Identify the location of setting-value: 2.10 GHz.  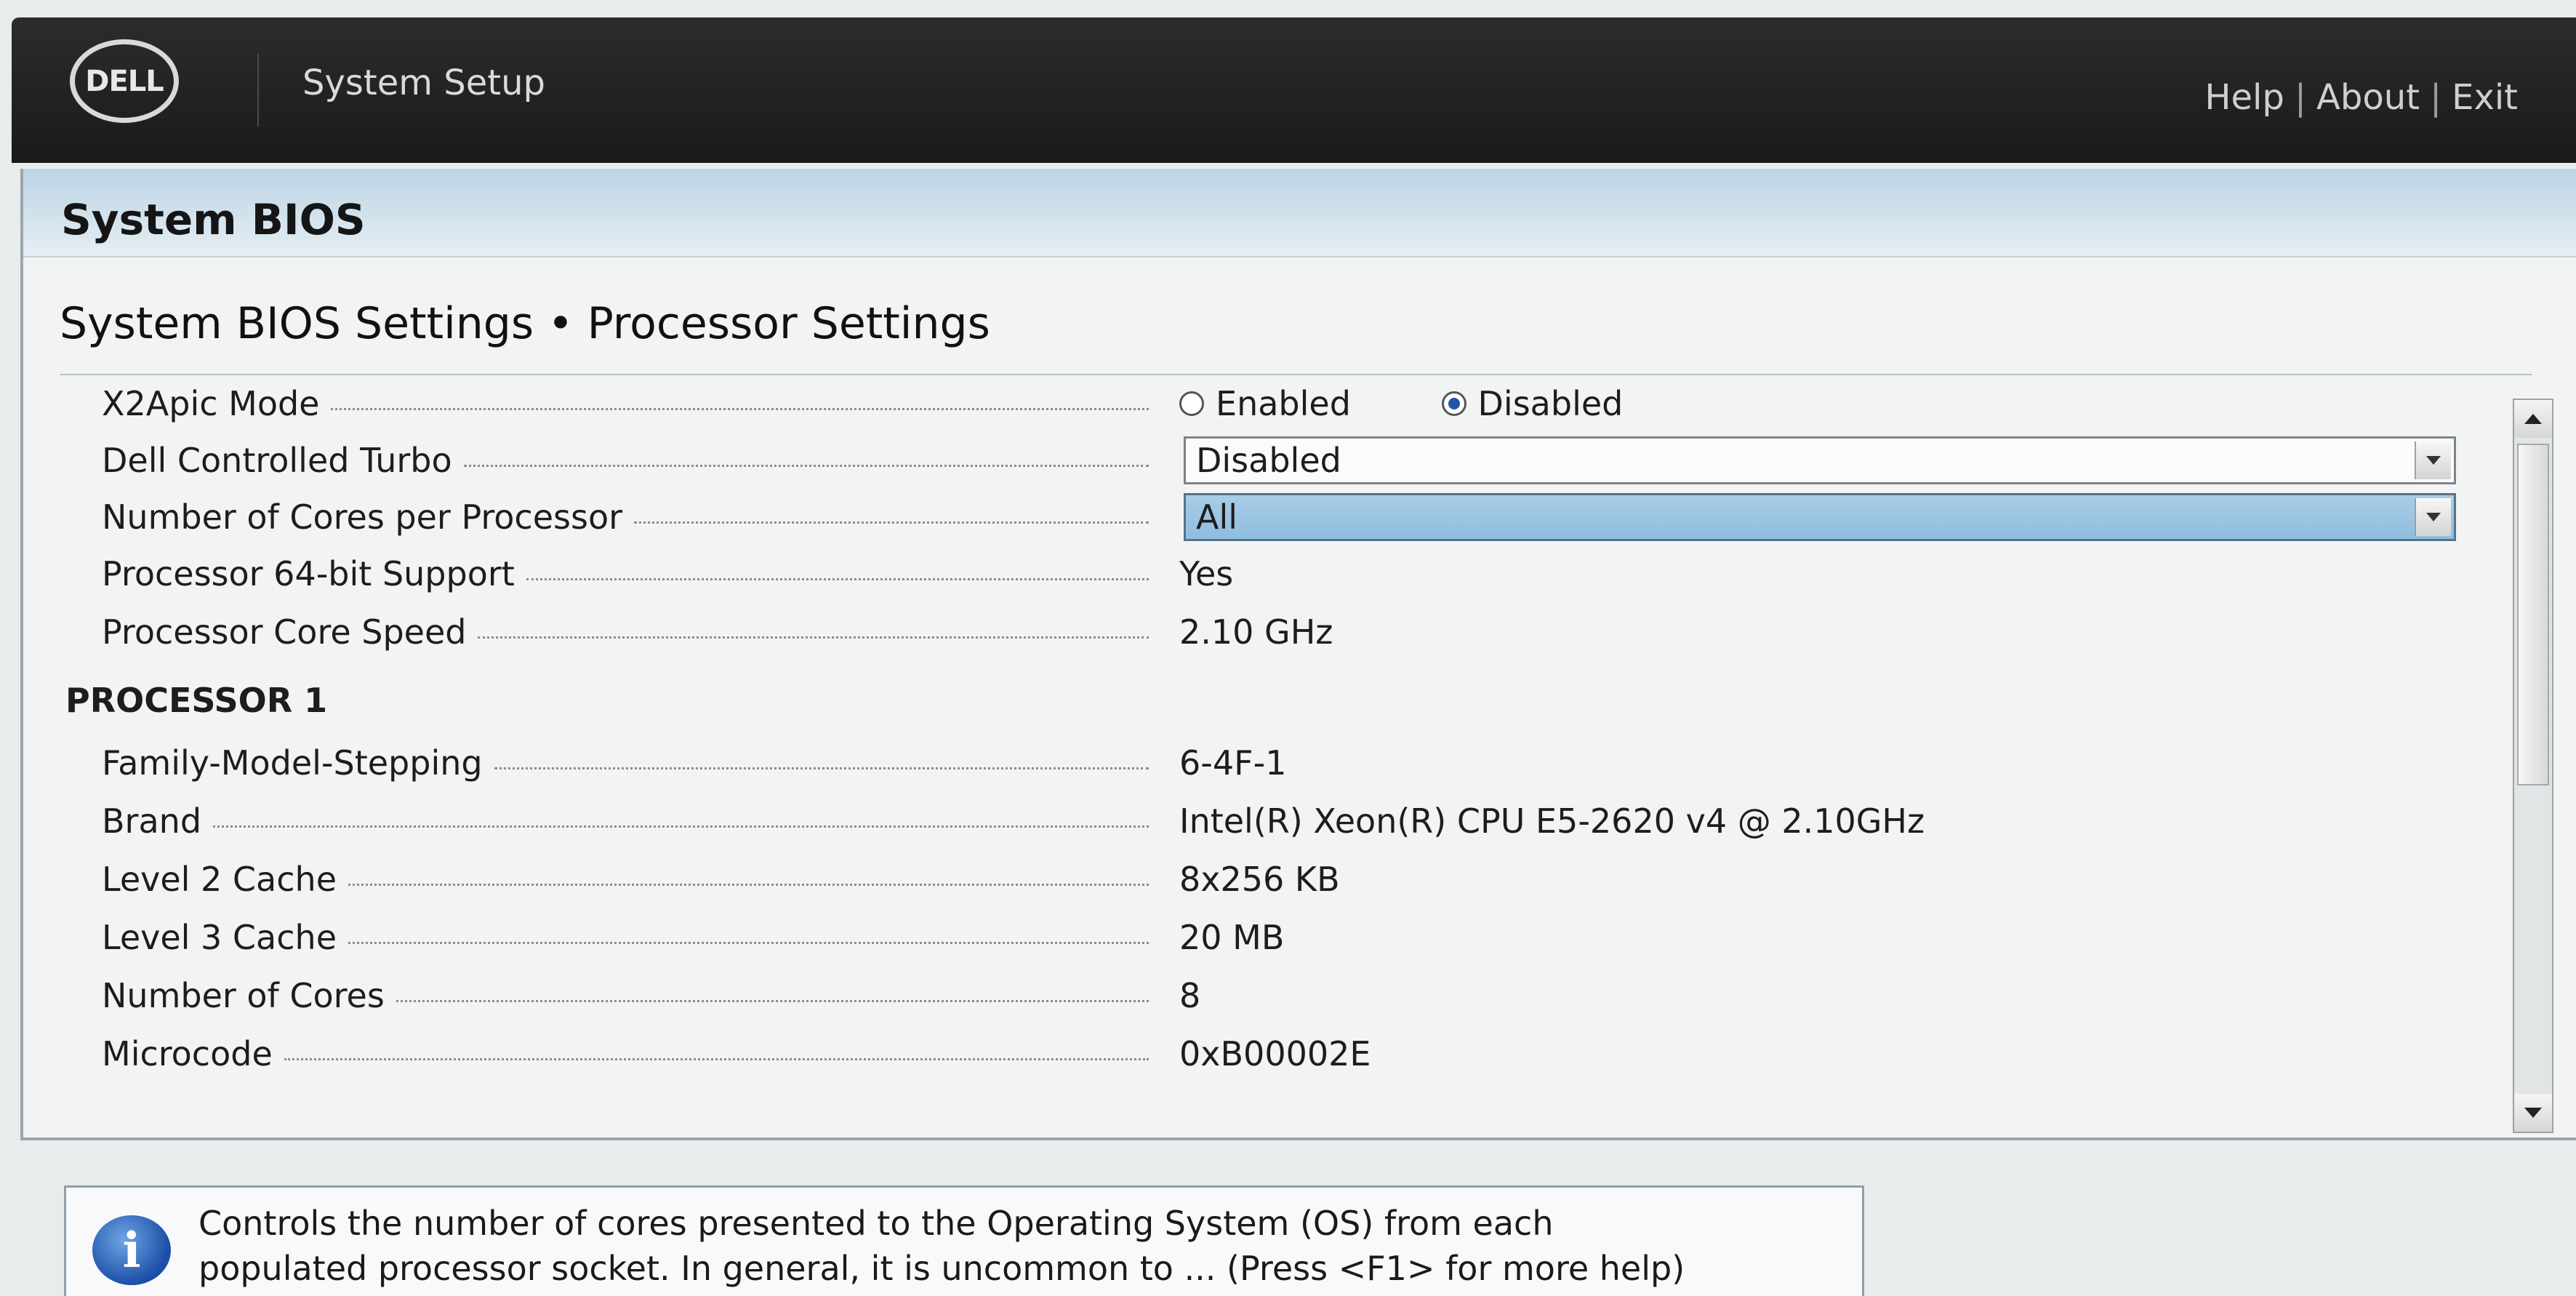
(1256, 632).